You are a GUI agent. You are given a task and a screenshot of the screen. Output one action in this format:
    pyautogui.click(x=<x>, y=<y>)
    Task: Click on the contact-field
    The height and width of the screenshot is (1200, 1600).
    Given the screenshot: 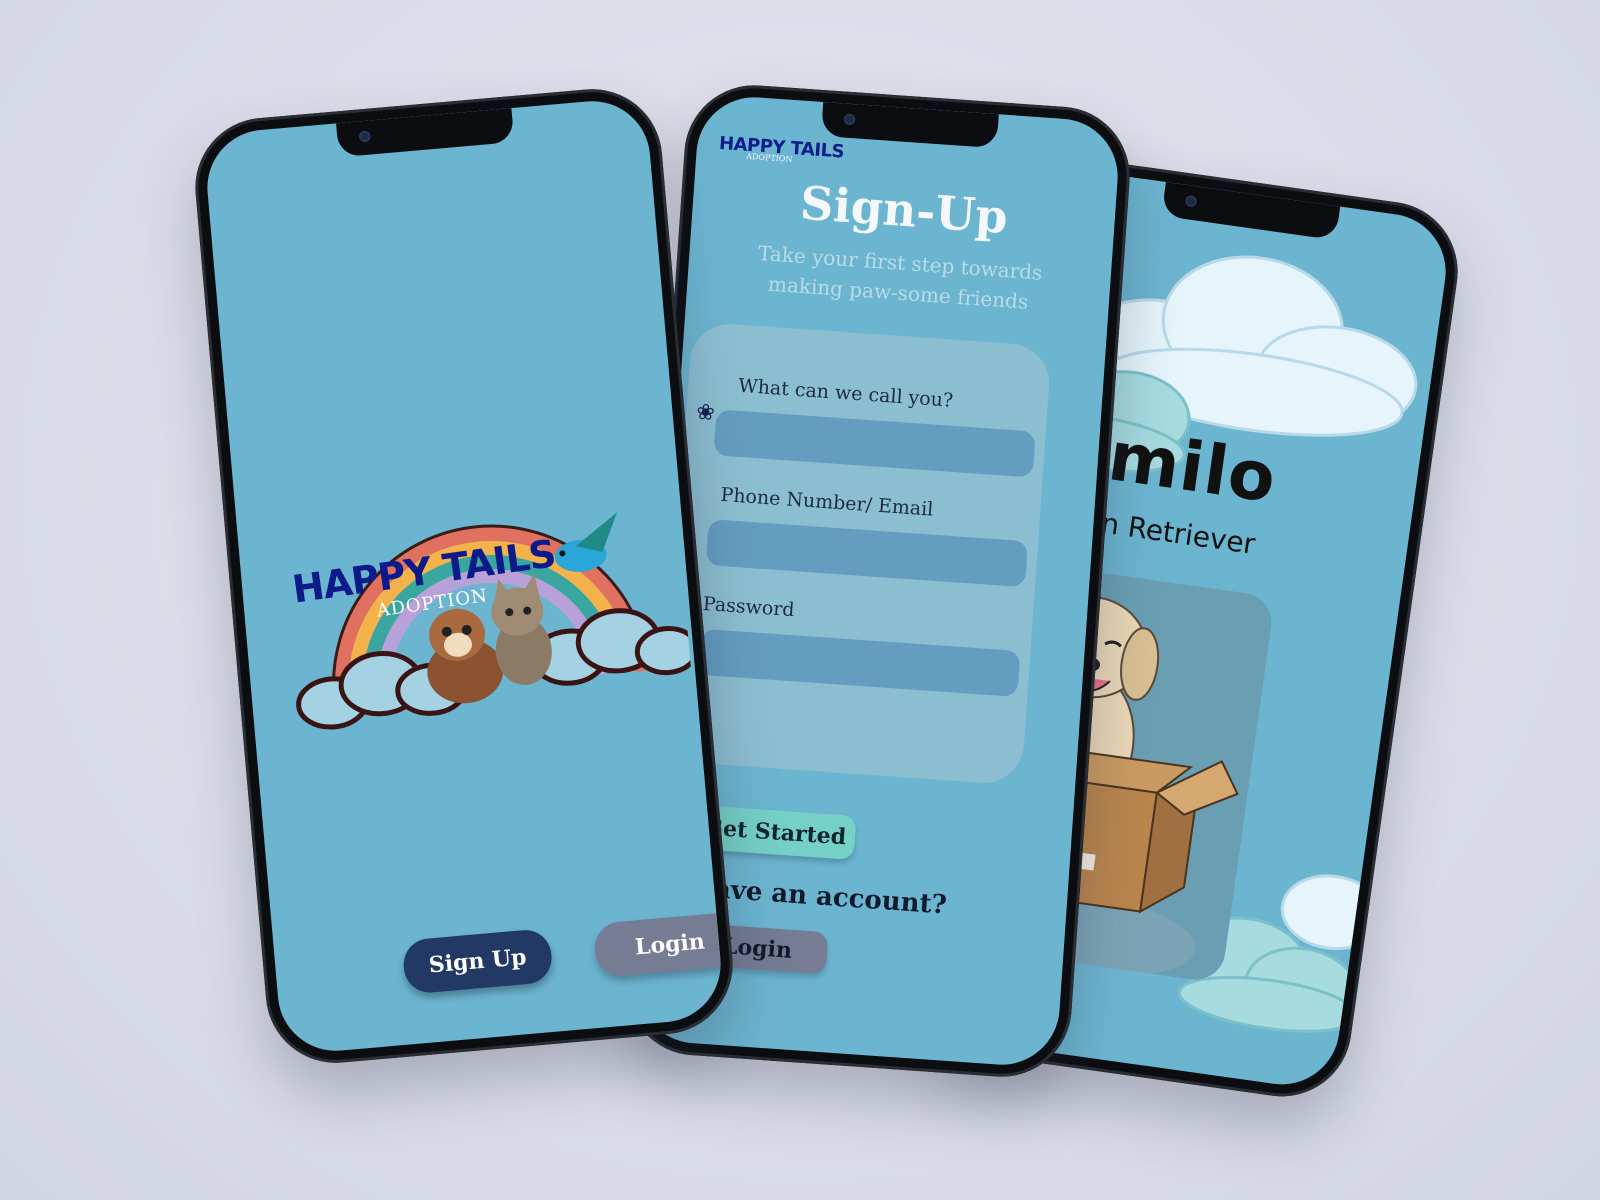 What is the action you would take?
    pyautogui.click(x=867, y=553)
    